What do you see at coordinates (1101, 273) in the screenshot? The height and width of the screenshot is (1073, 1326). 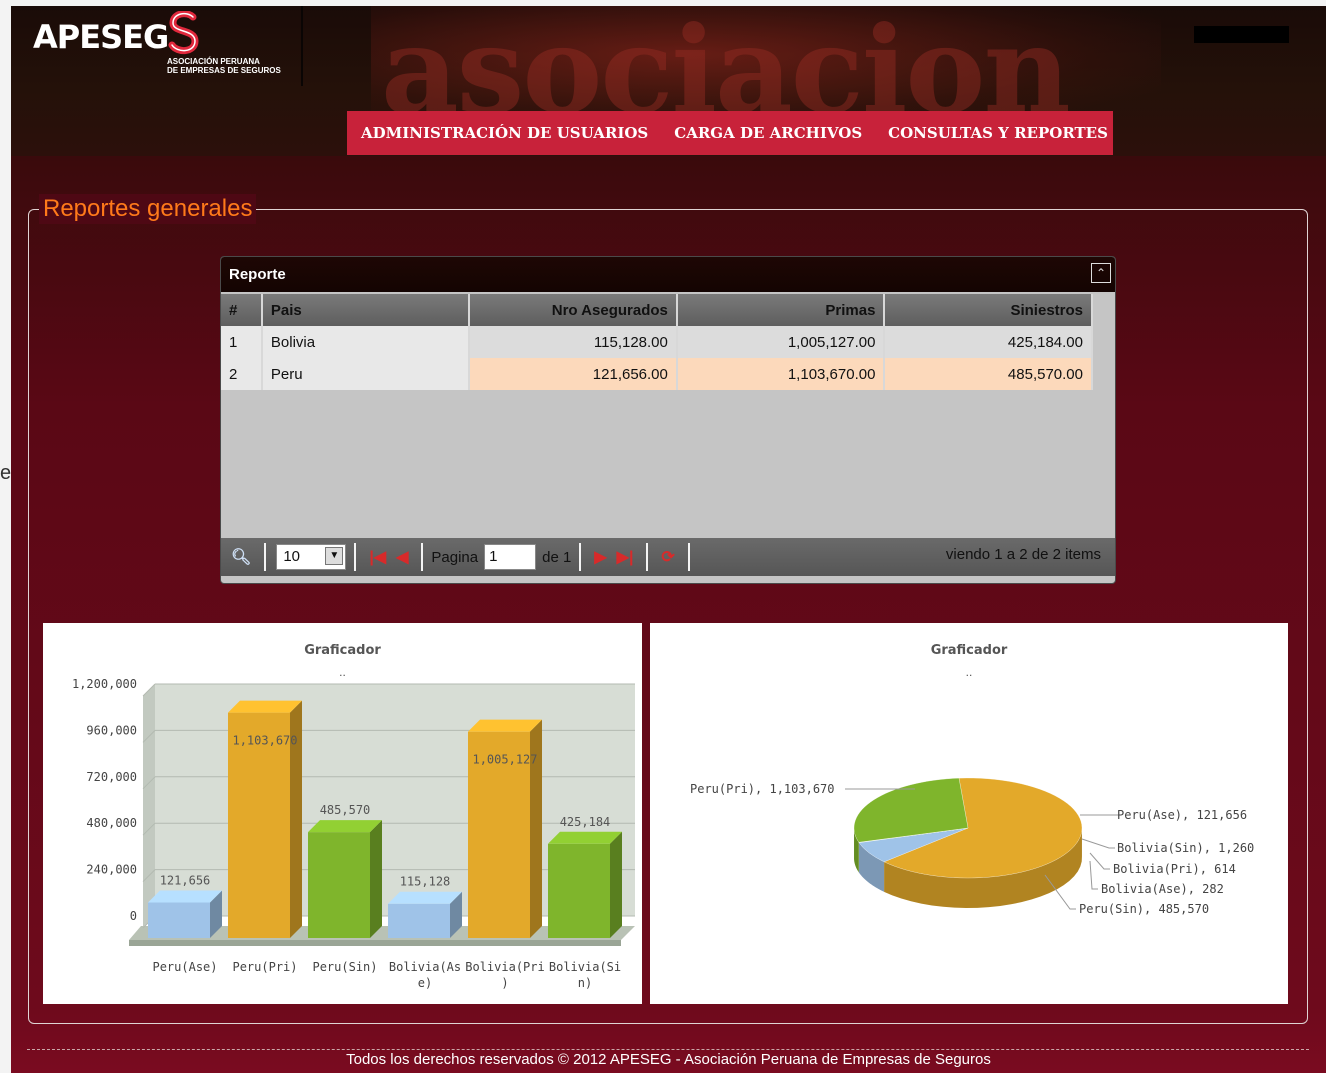 I see `collapse-icon: ⌃` at bounding box center [1101, 273].